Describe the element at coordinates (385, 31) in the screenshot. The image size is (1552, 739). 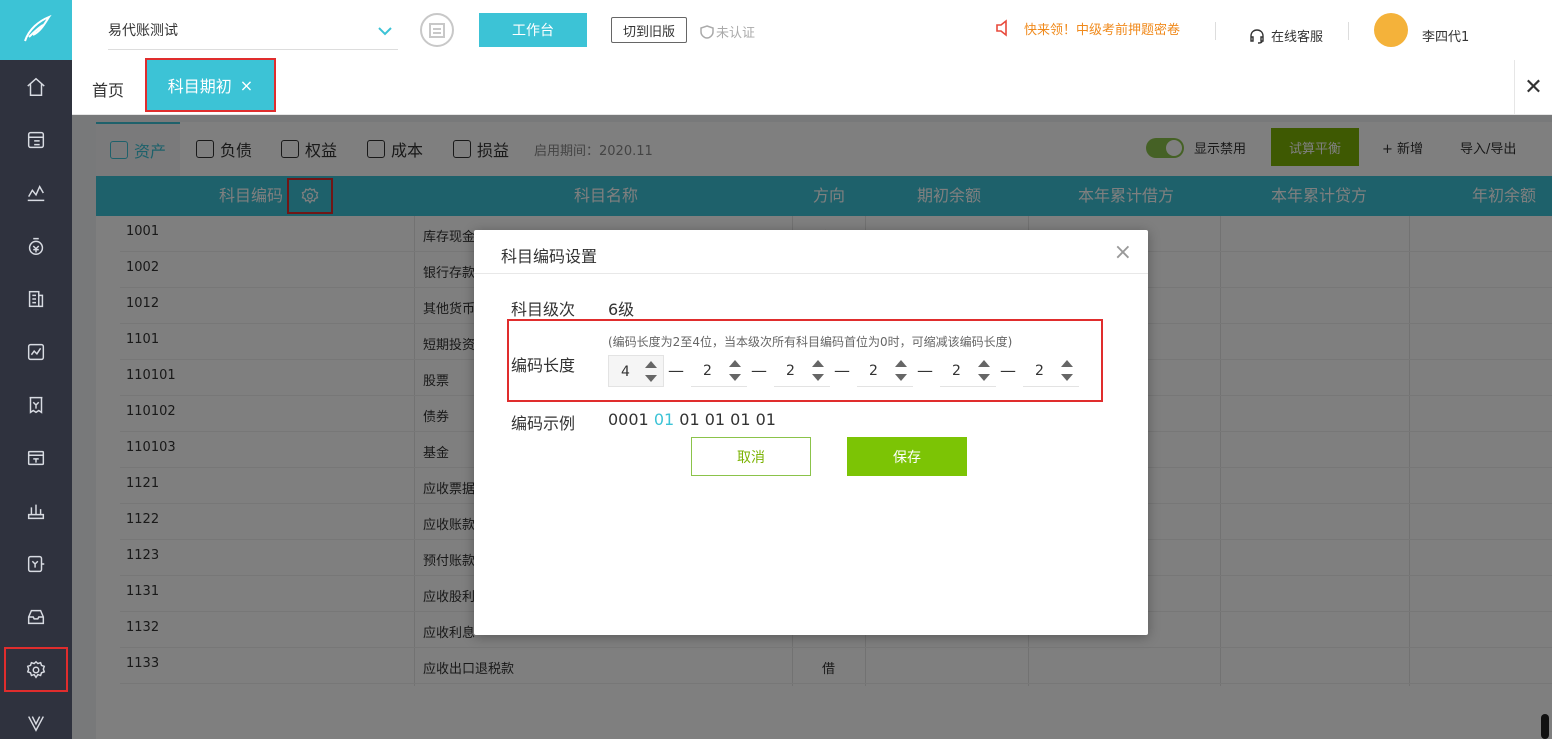
I see `chevron-down-icon` at that location.